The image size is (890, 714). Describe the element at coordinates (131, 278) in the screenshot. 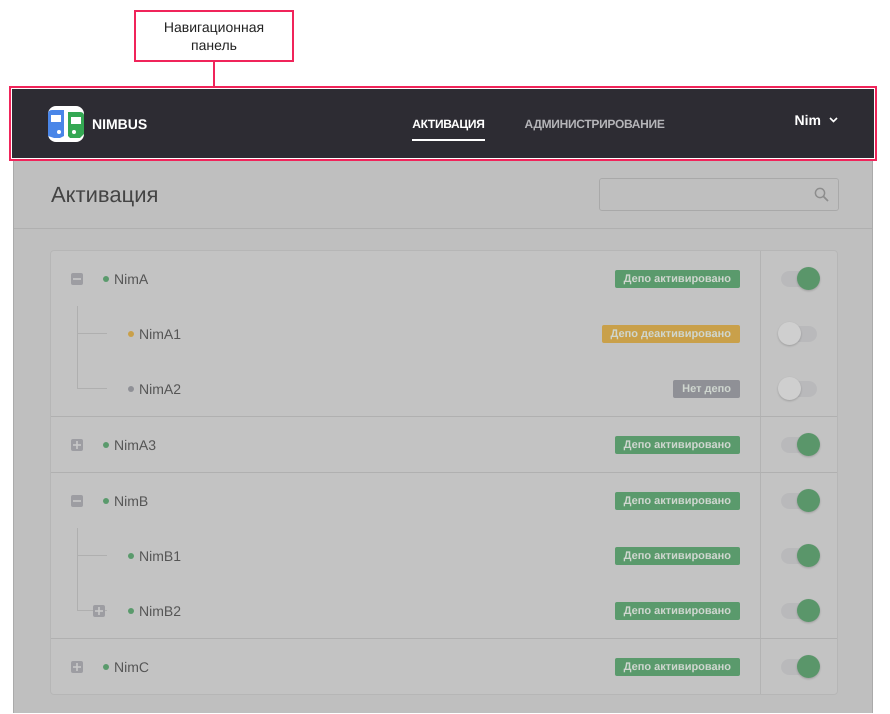

I see `node-name: NimA` at that location.